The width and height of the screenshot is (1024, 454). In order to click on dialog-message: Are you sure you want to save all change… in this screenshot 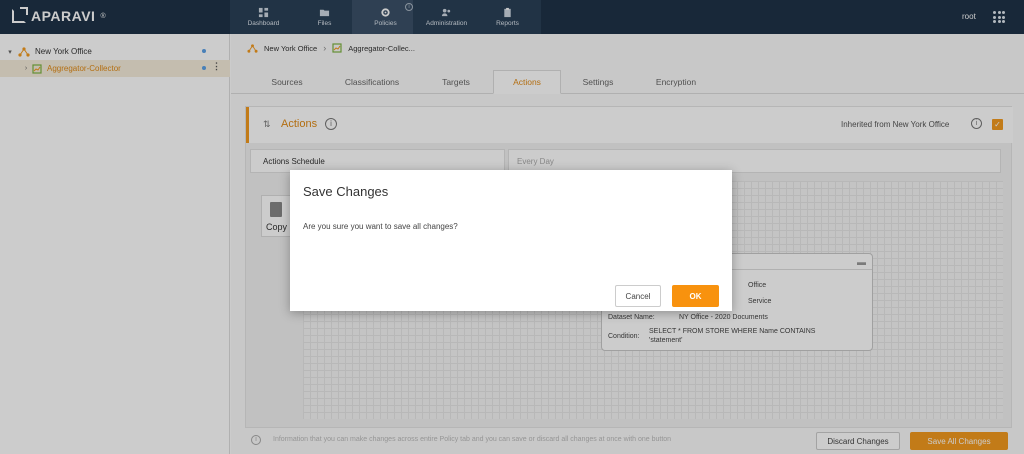, I will do `click(380, 226)`.